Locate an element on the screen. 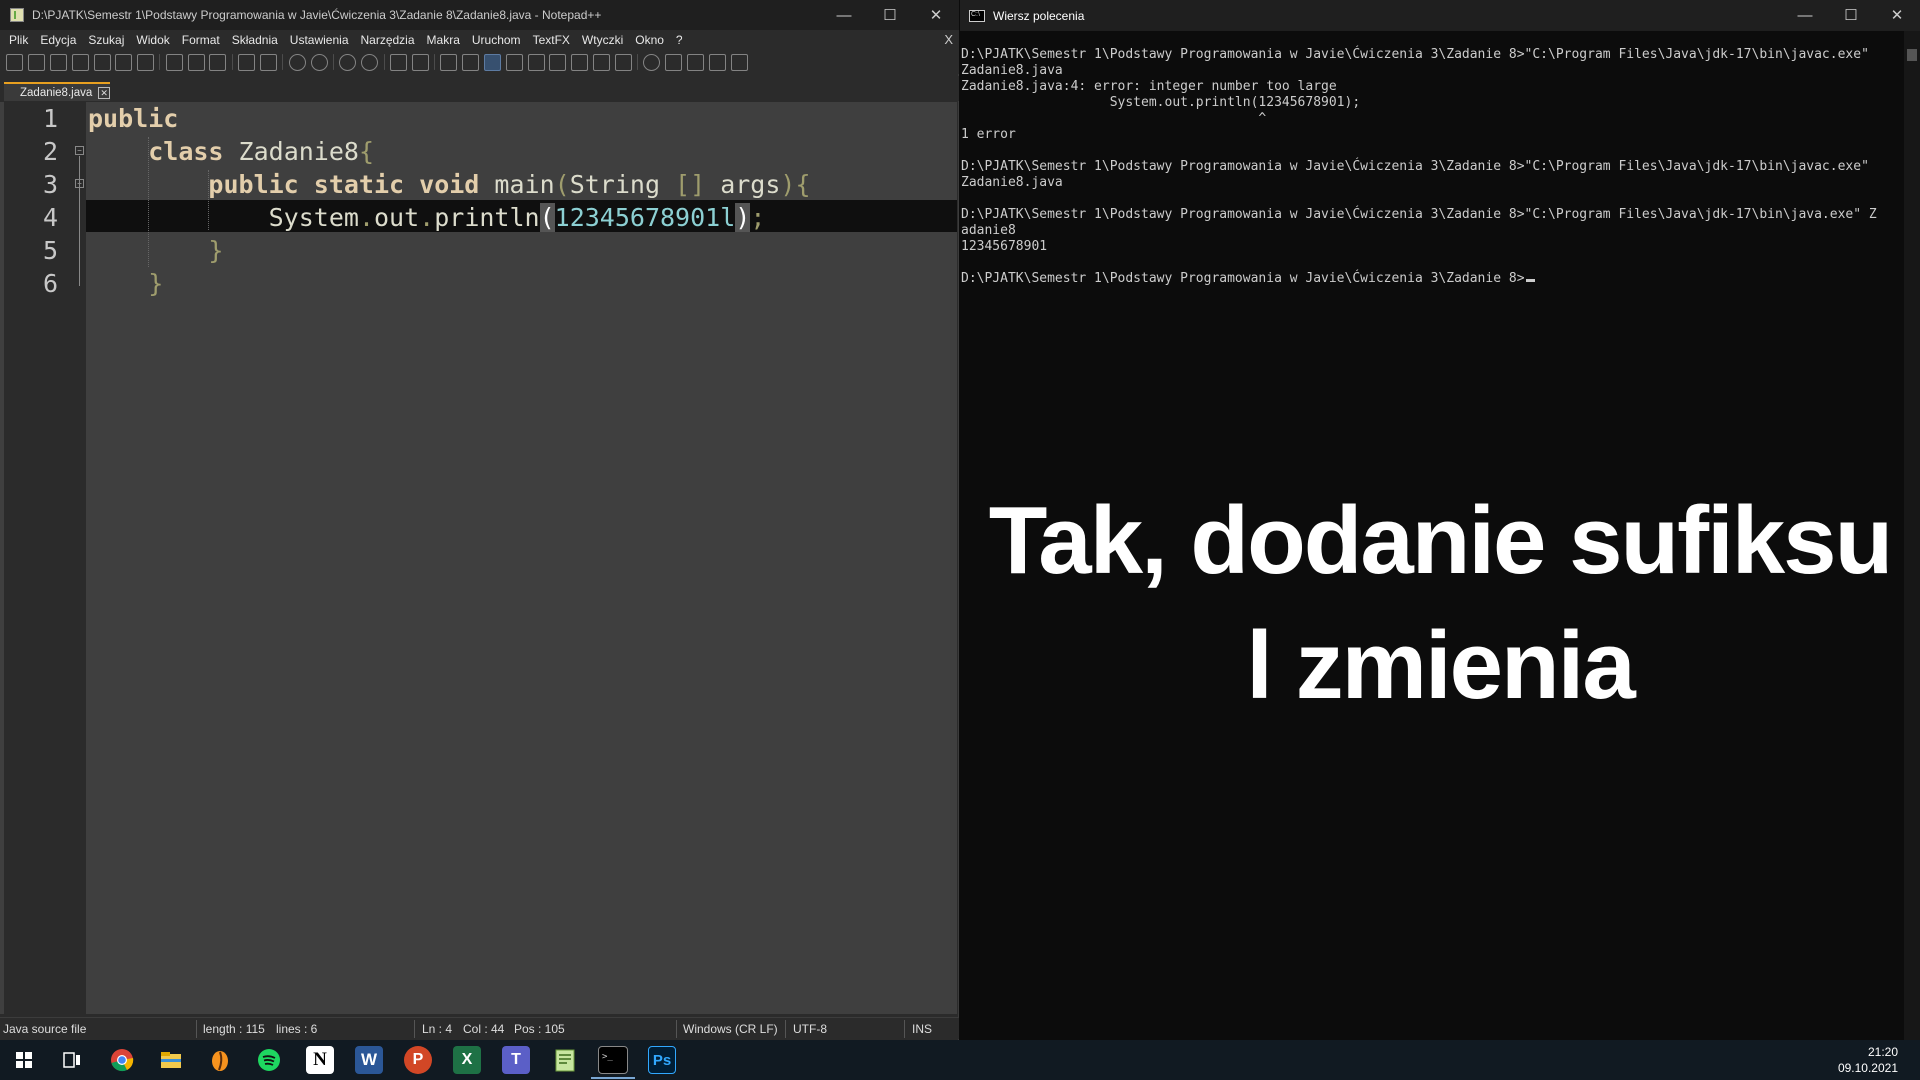 The width and height of the screenshot is (1920, 1080). menu-ustawienia: Ustawienia is located at coordinates (319, 40).